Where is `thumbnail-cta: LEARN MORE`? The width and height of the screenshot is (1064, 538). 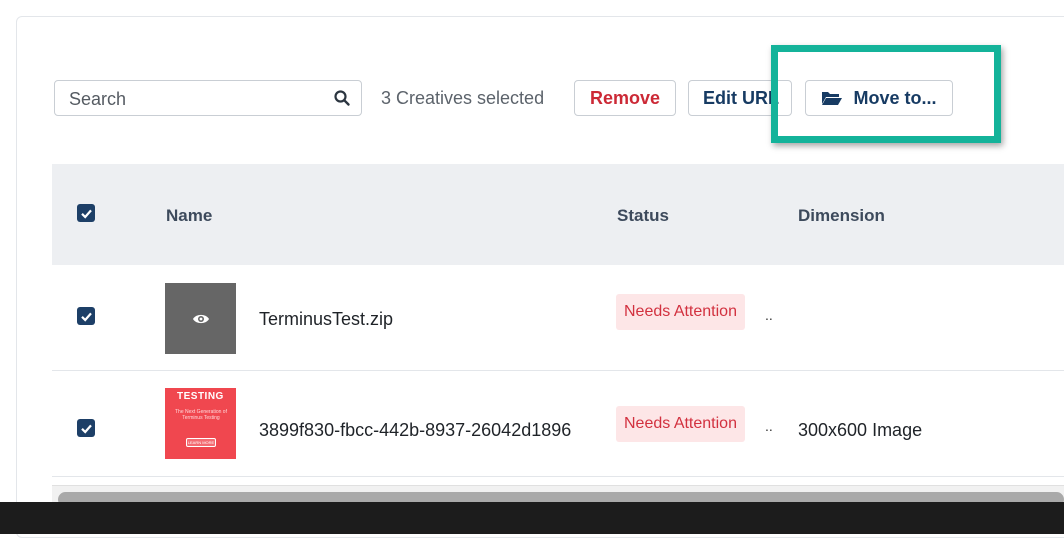
thumbnail-cta: LEARN MORE is located at coordinates (201, 442).